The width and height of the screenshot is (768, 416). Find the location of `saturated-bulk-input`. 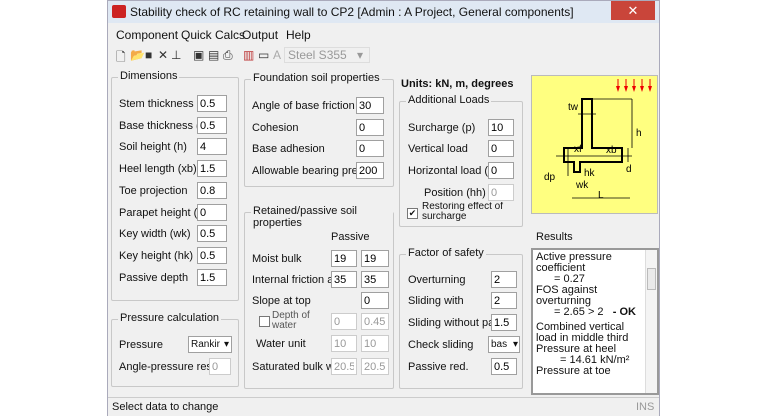

saturated-bulk-input is located at coordinates (344, 366).